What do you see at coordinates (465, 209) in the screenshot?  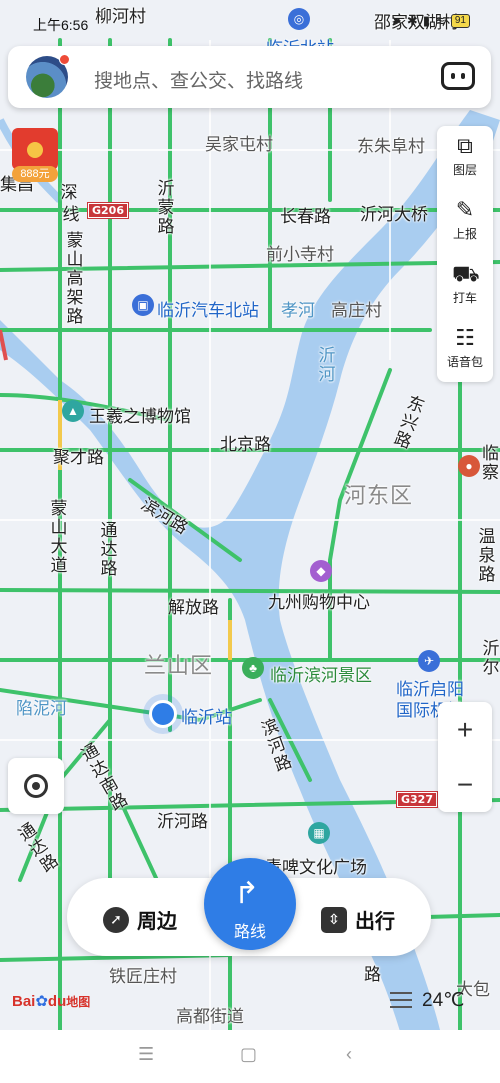 I see `edit-icon: ✎` at bounding box center [465, 209].